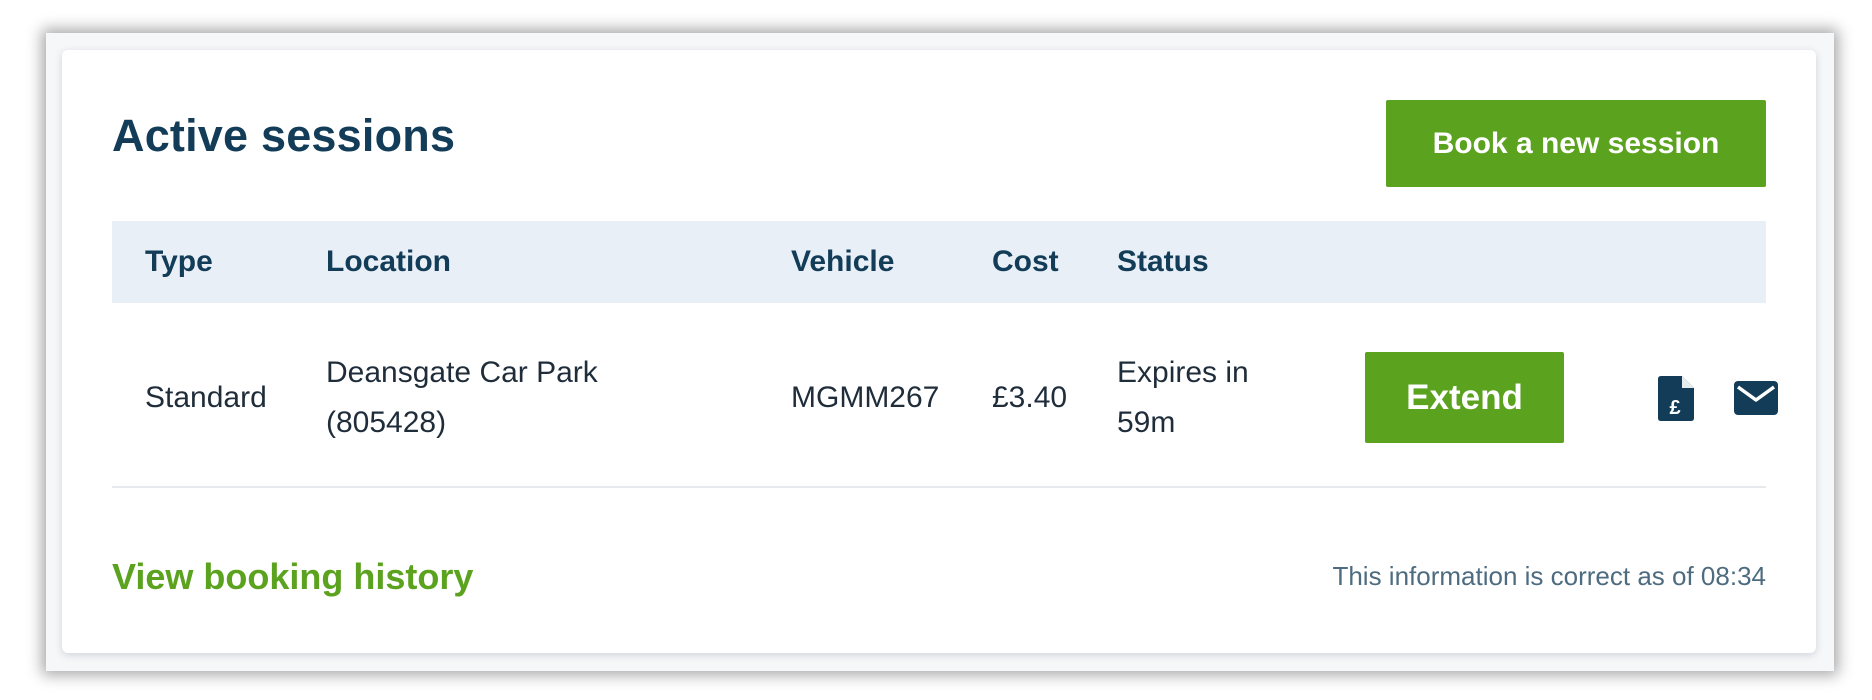  What do you see at coordinates (179, 261) in the screenshot?
I see `column-header-type: Type` at bounding box center [179, 261].